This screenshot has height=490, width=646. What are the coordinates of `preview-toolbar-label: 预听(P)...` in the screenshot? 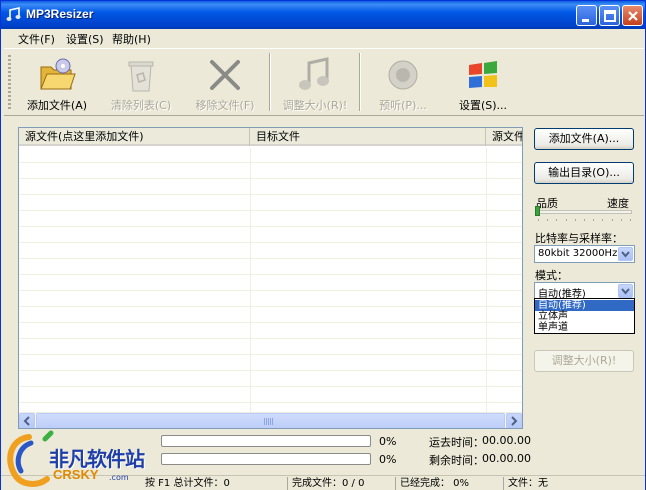 It's located at (403, 105).